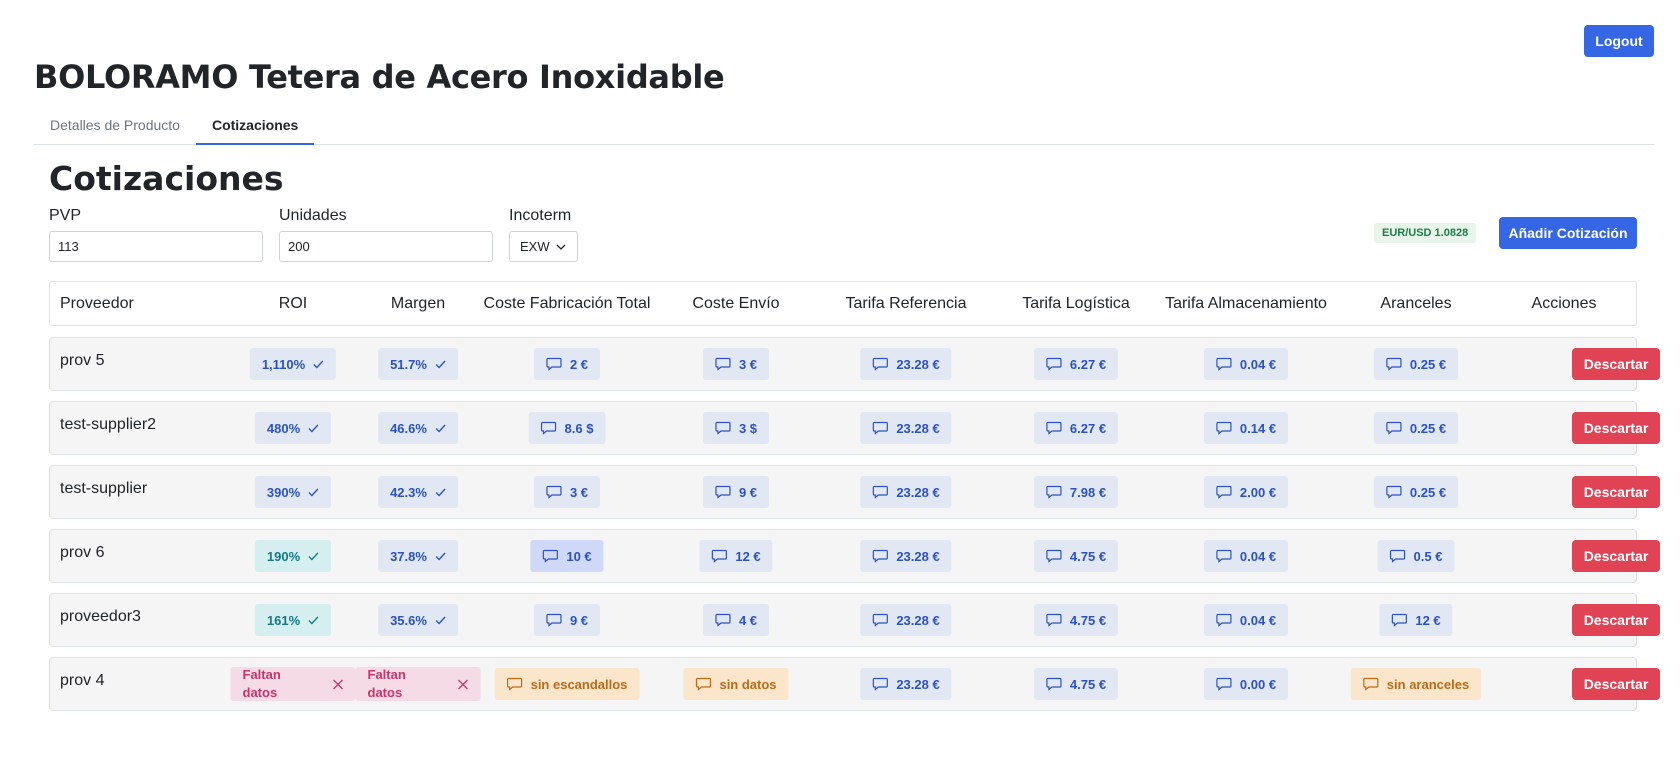 This screenshot has width=1680, height=759. I want to click on margin-pill: 42.3%, so click(418, 492).